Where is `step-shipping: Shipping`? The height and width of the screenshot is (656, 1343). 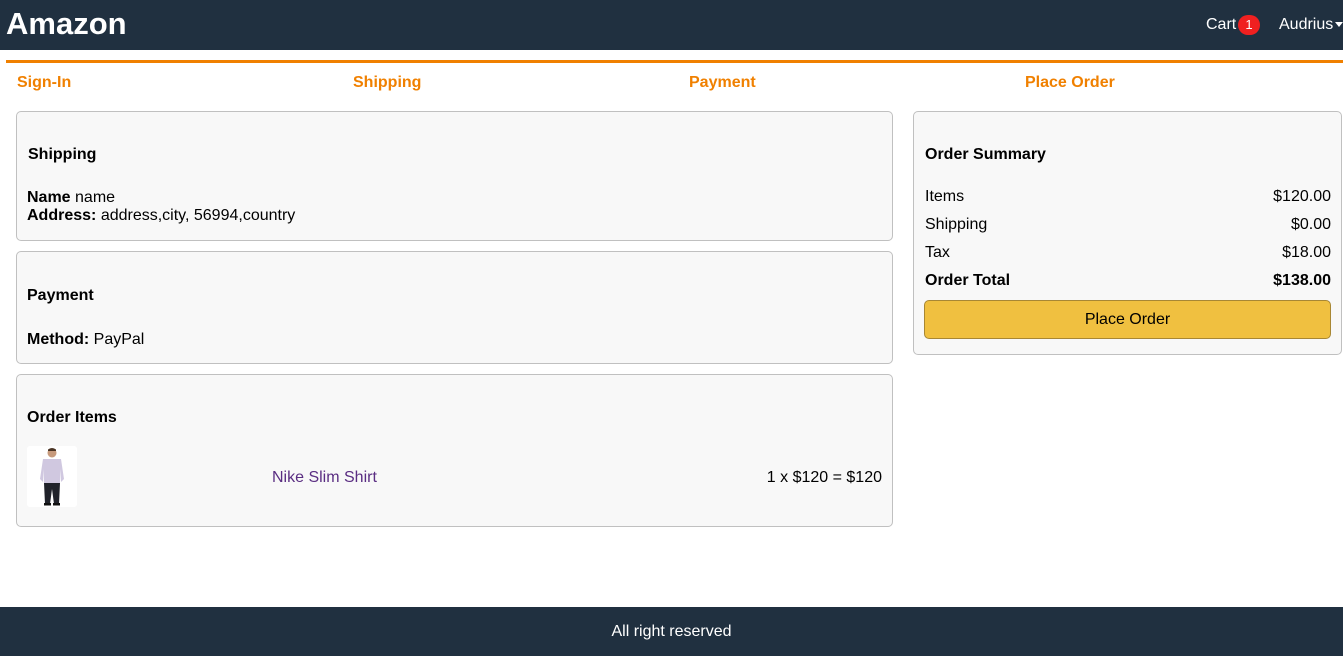 step-shipping: Shipping is located at coordinates (387, 82).